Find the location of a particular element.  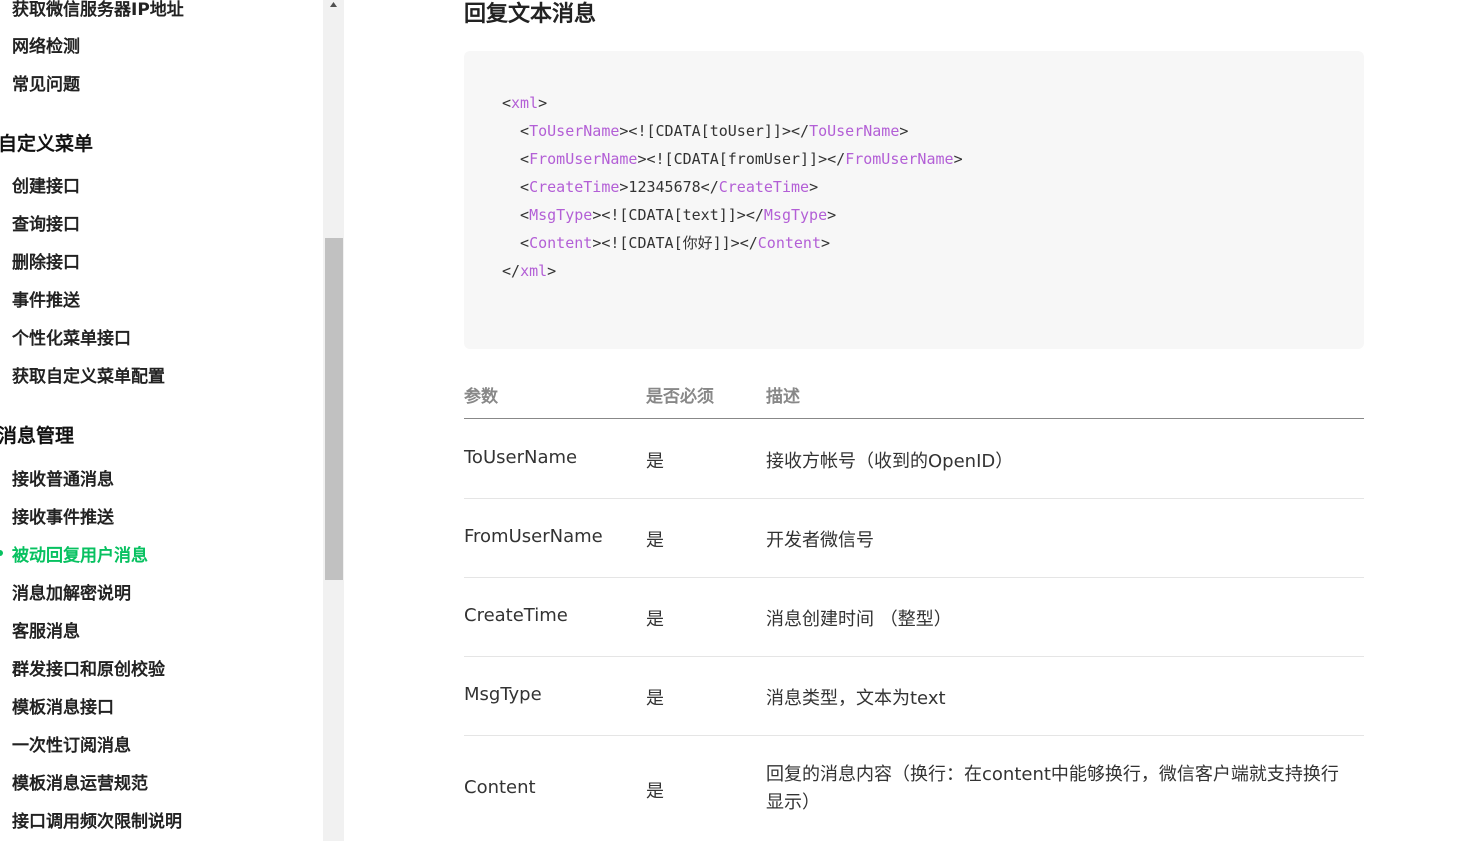

code-line: <Content><![CDATA[你好]]></Content> is located at coordinates (666, 243).